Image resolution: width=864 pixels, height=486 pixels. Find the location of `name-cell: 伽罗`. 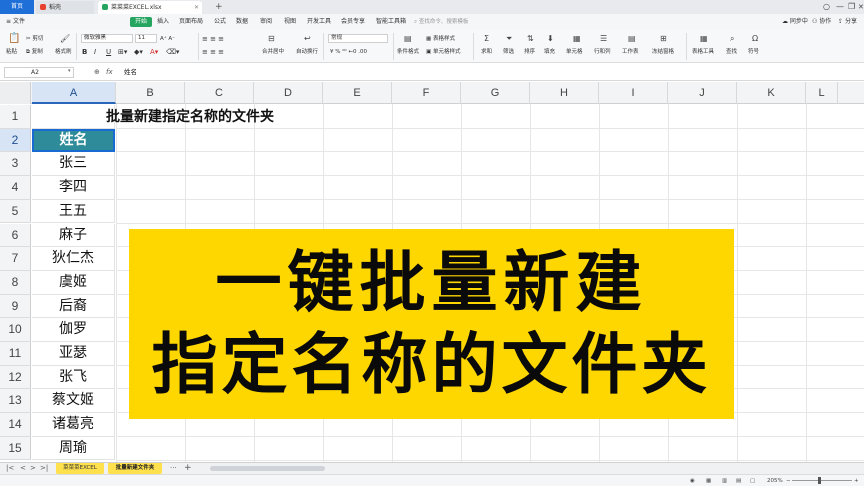

name-cell: 伽罗 is located at coordinates (73, 330).